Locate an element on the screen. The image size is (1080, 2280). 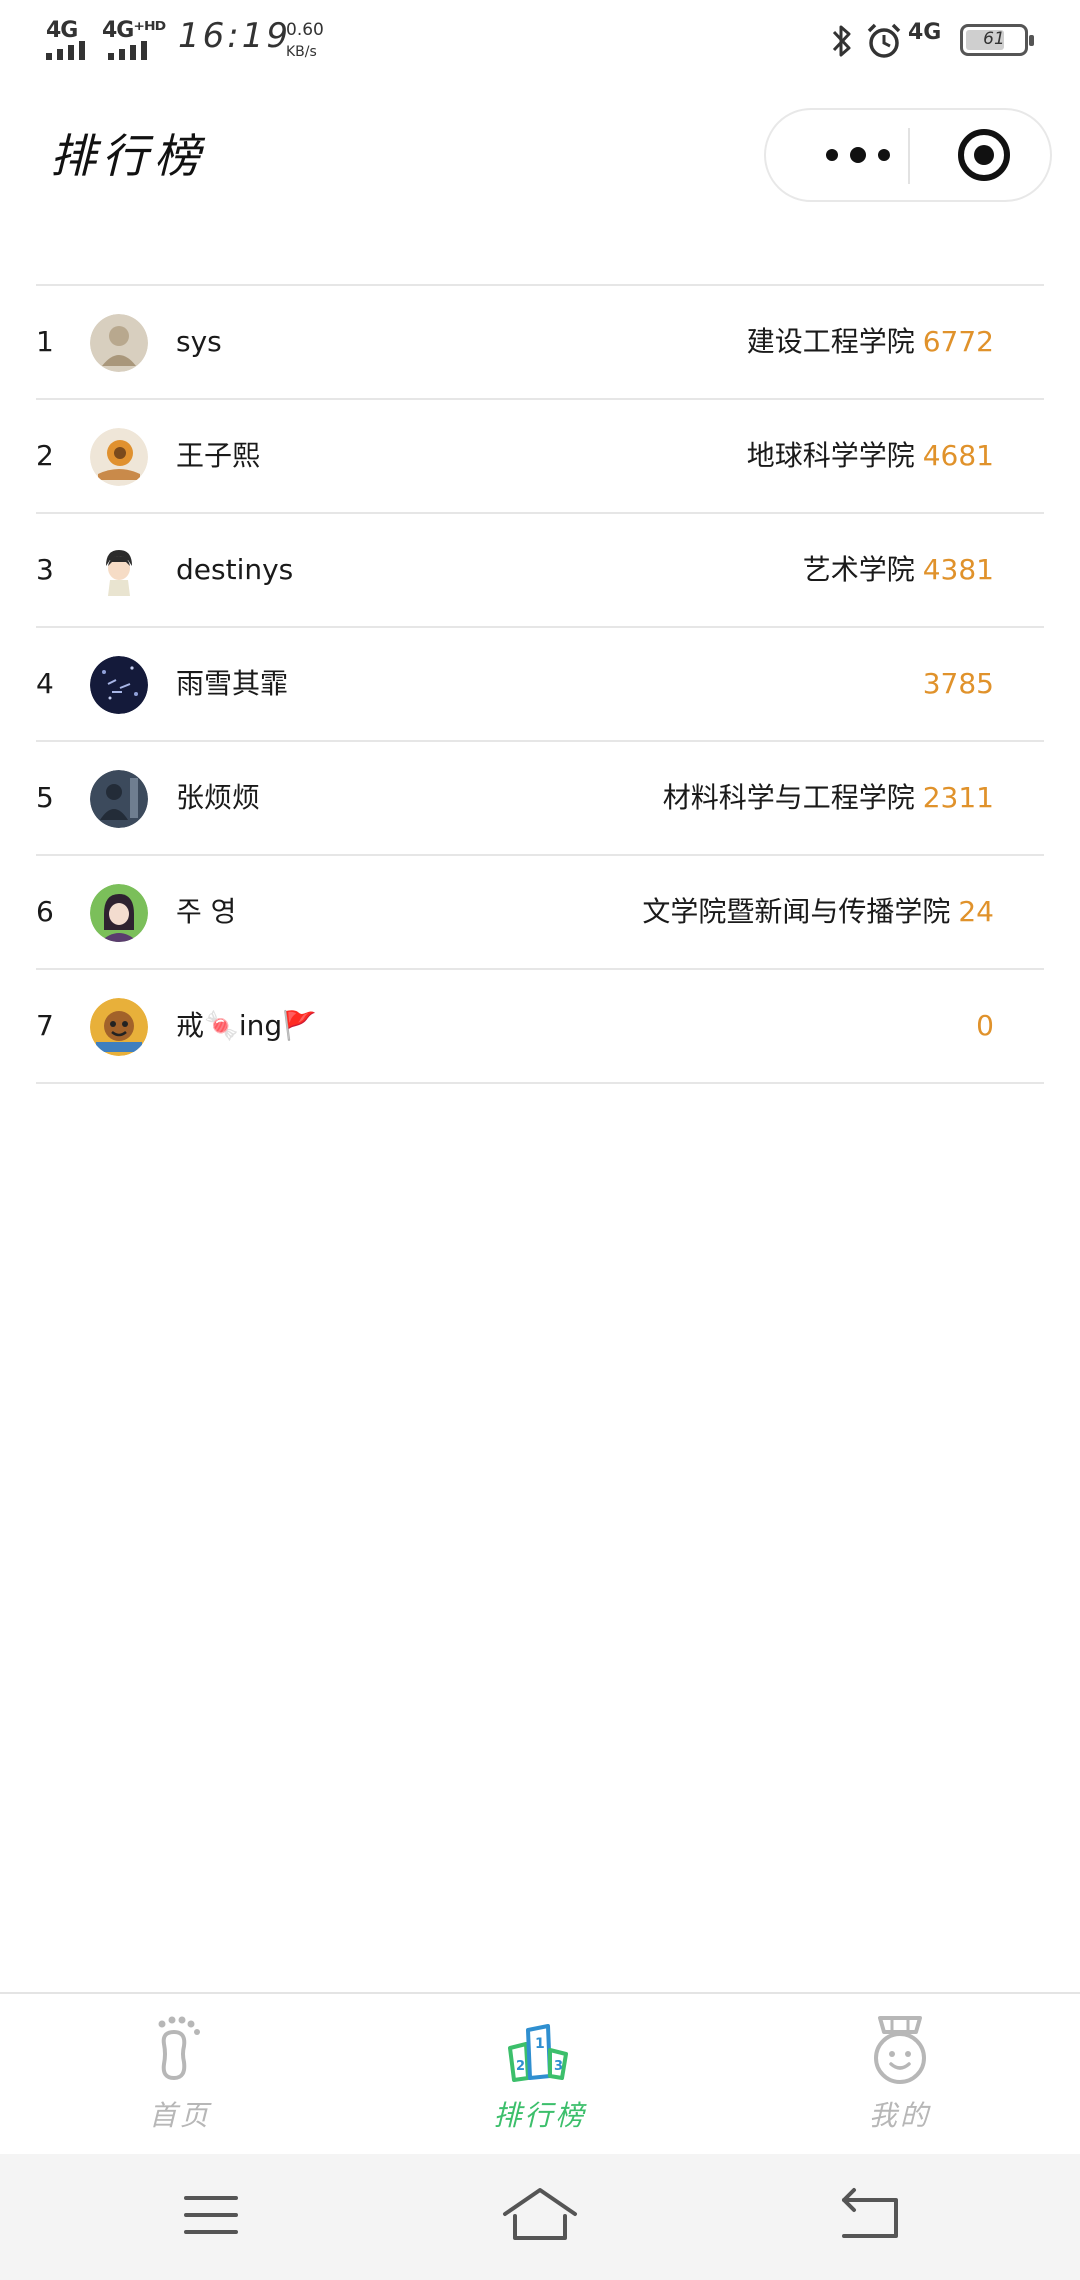
row-info: 建设工程学院 6772 is located at coordinates (870, 342).